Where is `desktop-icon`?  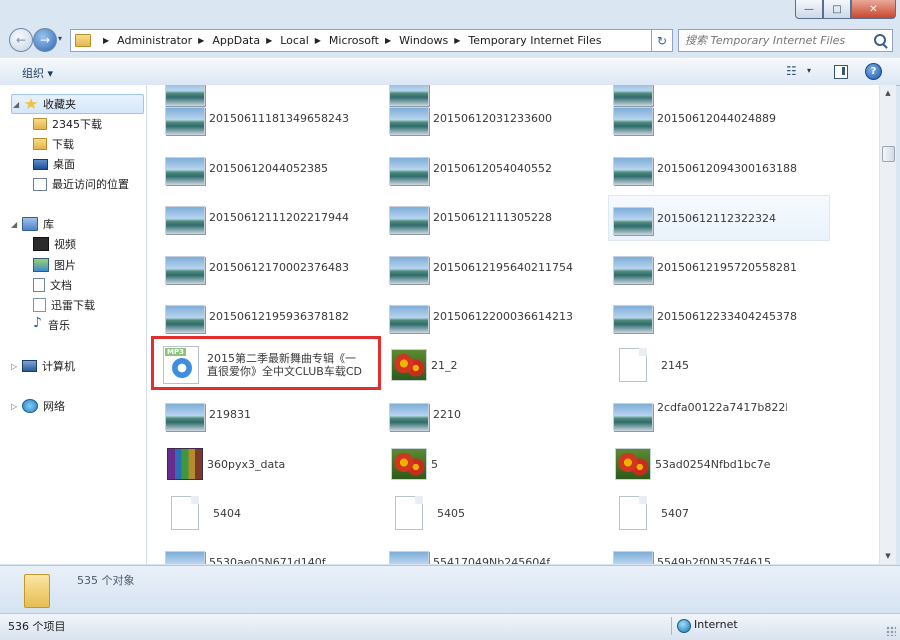
desktop-icon is located at coordinates (40, 164).